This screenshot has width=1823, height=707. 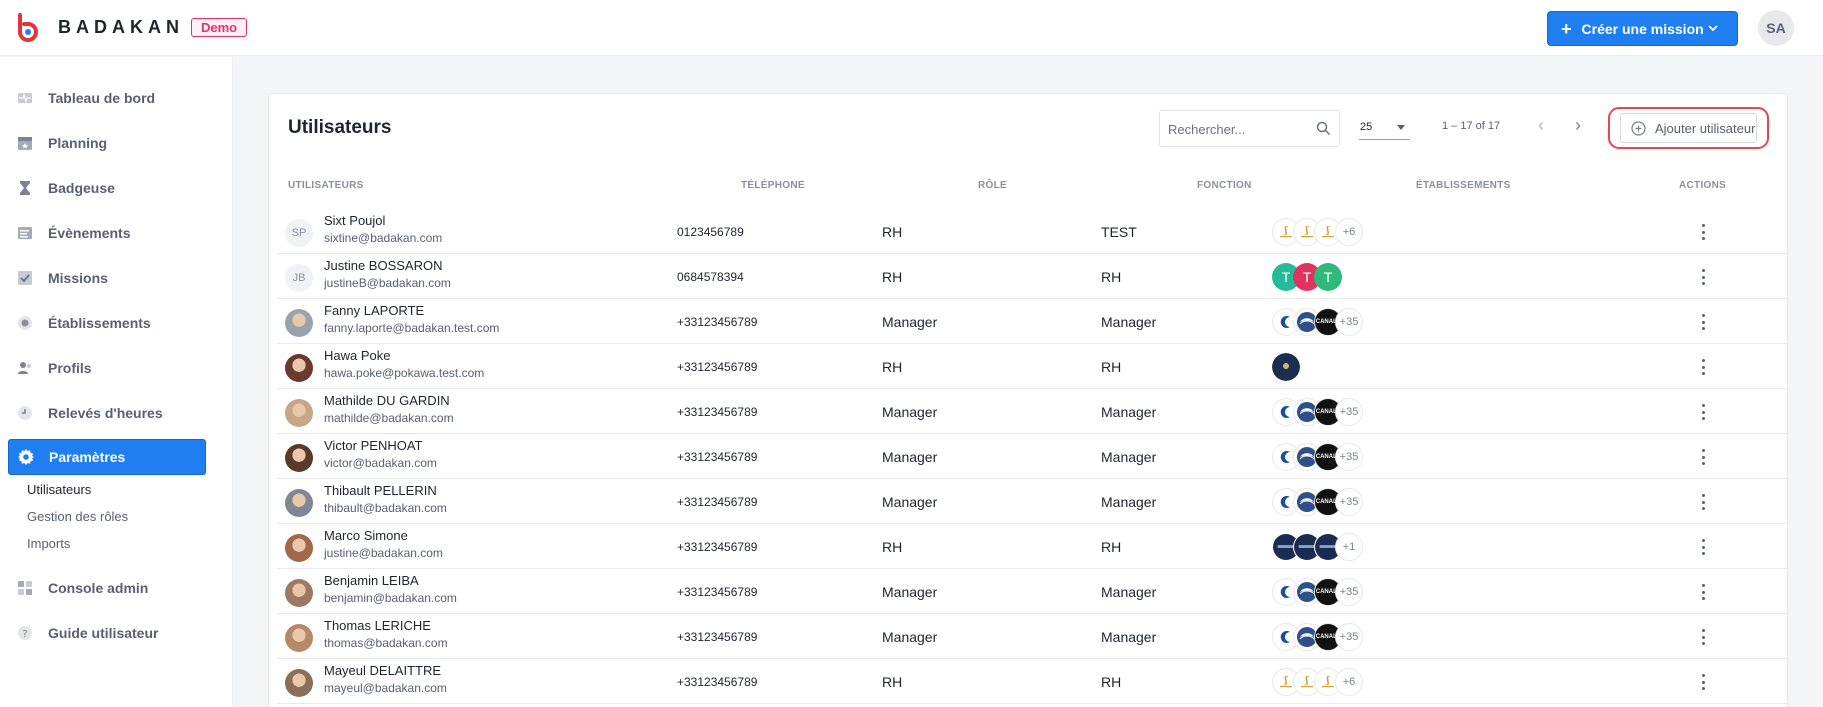 What do you see at coordinates (1323, 128) in the screenshot?
I see `search-icon` at bounding box center [1323, 128].